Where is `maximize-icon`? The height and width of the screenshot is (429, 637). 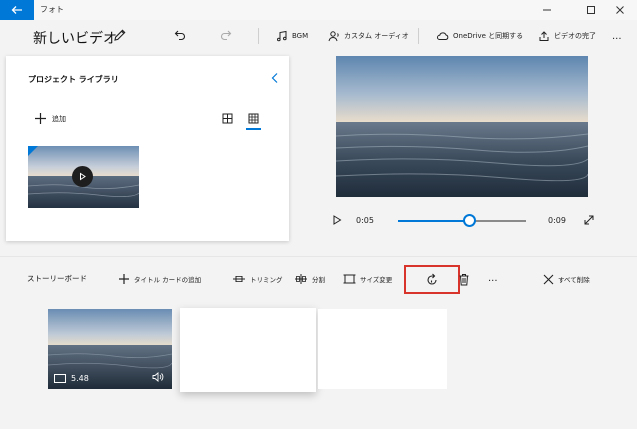 maximize-icon is located at coordinates (591, 10).